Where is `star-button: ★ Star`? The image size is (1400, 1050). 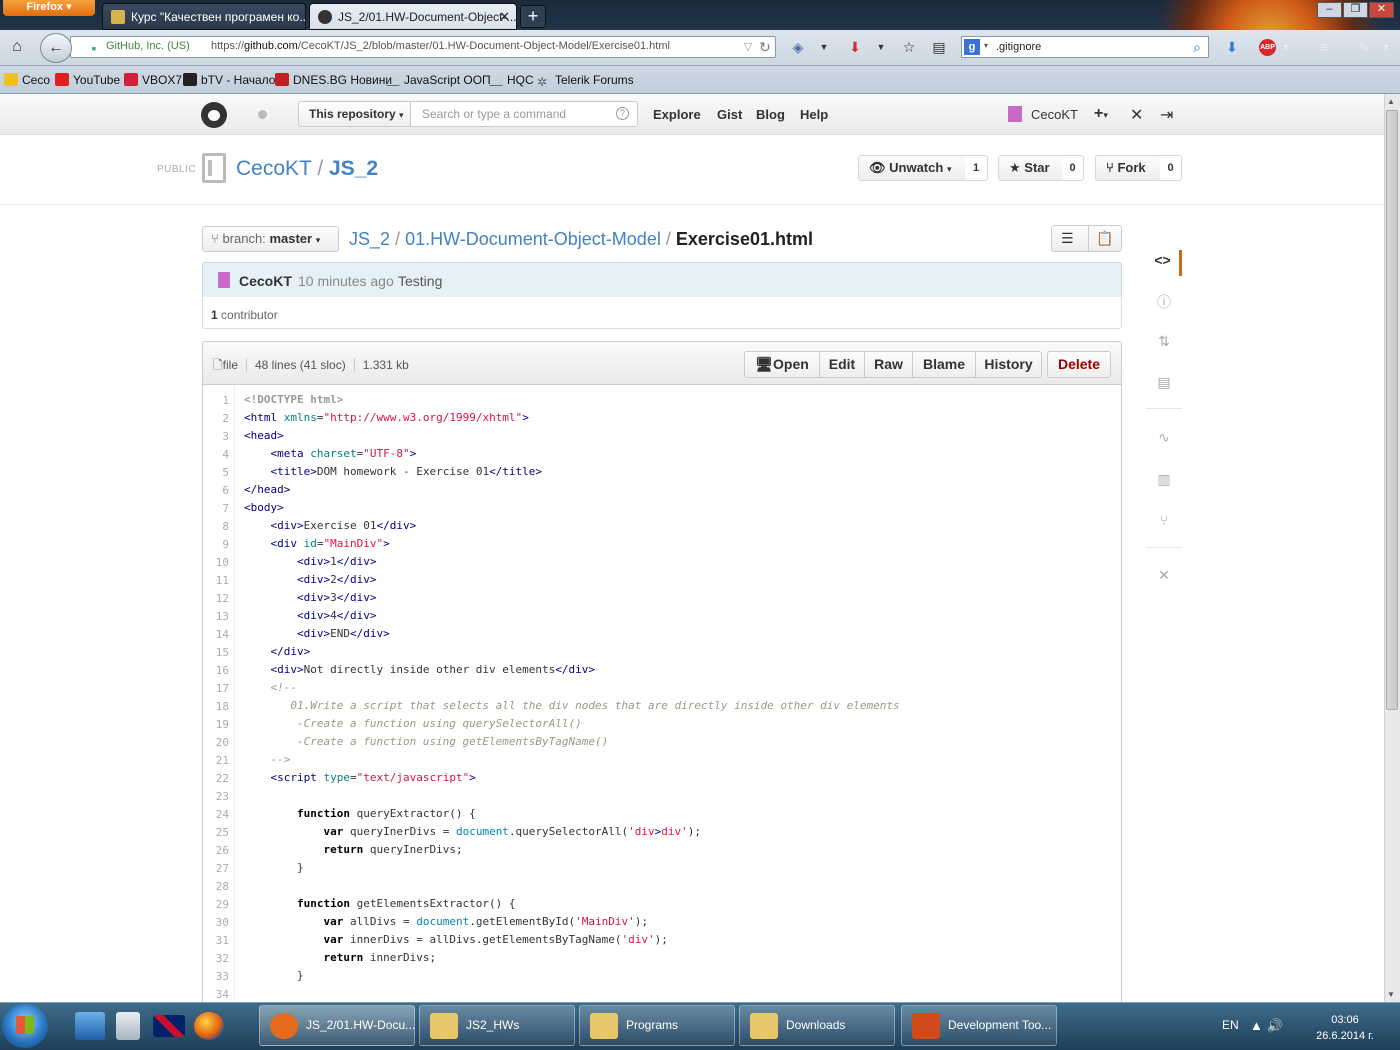
star-button: ★ Star is located at coordinates (1030, 168).